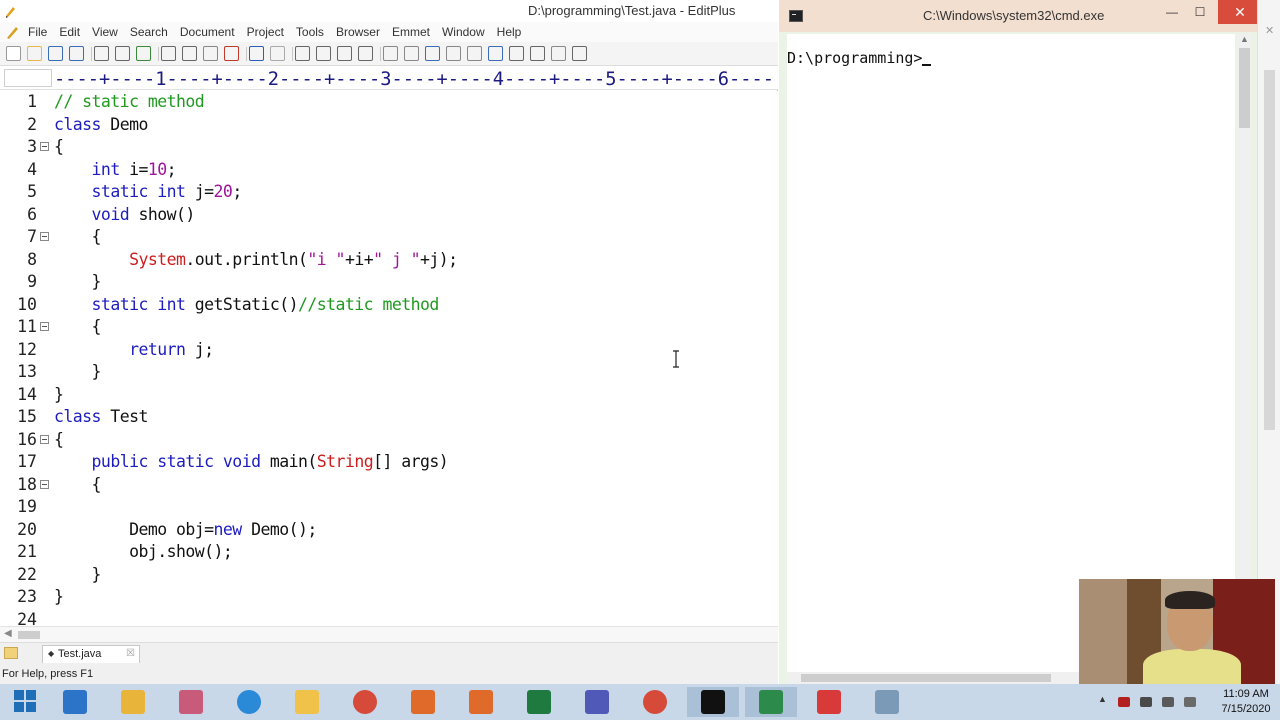  I want to click on code-line: 14}, so click(389, 395).